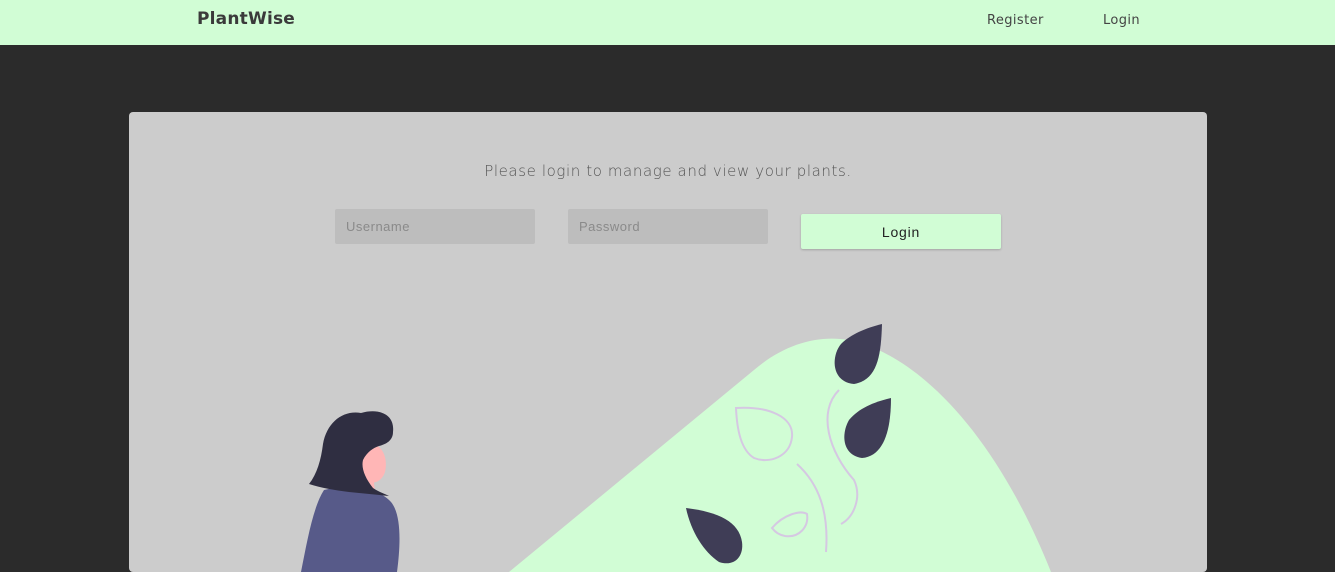 This screenshot has height=572, width=1335. I want to click on nav-register-link: Register, so click(1015, 20).